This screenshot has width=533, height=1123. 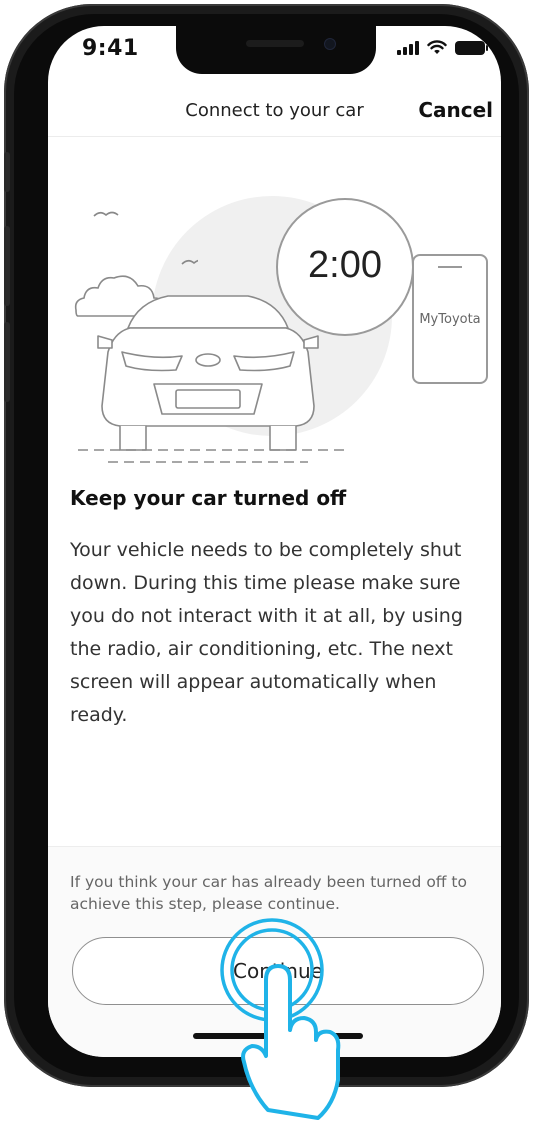 I want to click on phone-app-label: MyToyota, so click(x=450, y=319).